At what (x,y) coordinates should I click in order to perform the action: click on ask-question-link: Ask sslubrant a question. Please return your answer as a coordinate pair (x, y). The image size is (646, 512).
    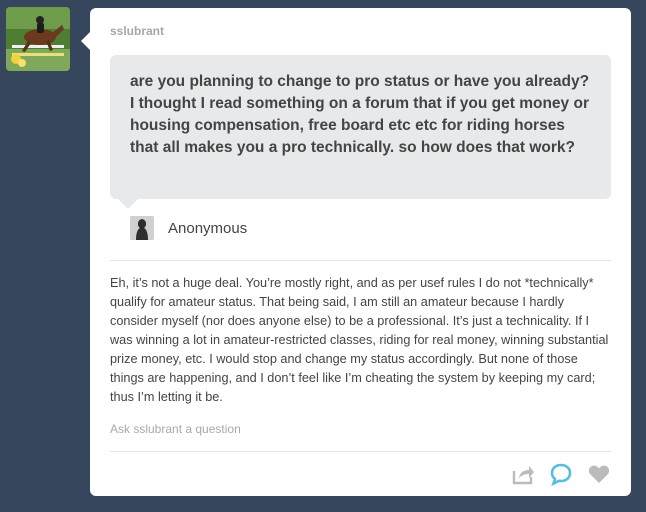
    Looking at the image, I should click on (175, 429).